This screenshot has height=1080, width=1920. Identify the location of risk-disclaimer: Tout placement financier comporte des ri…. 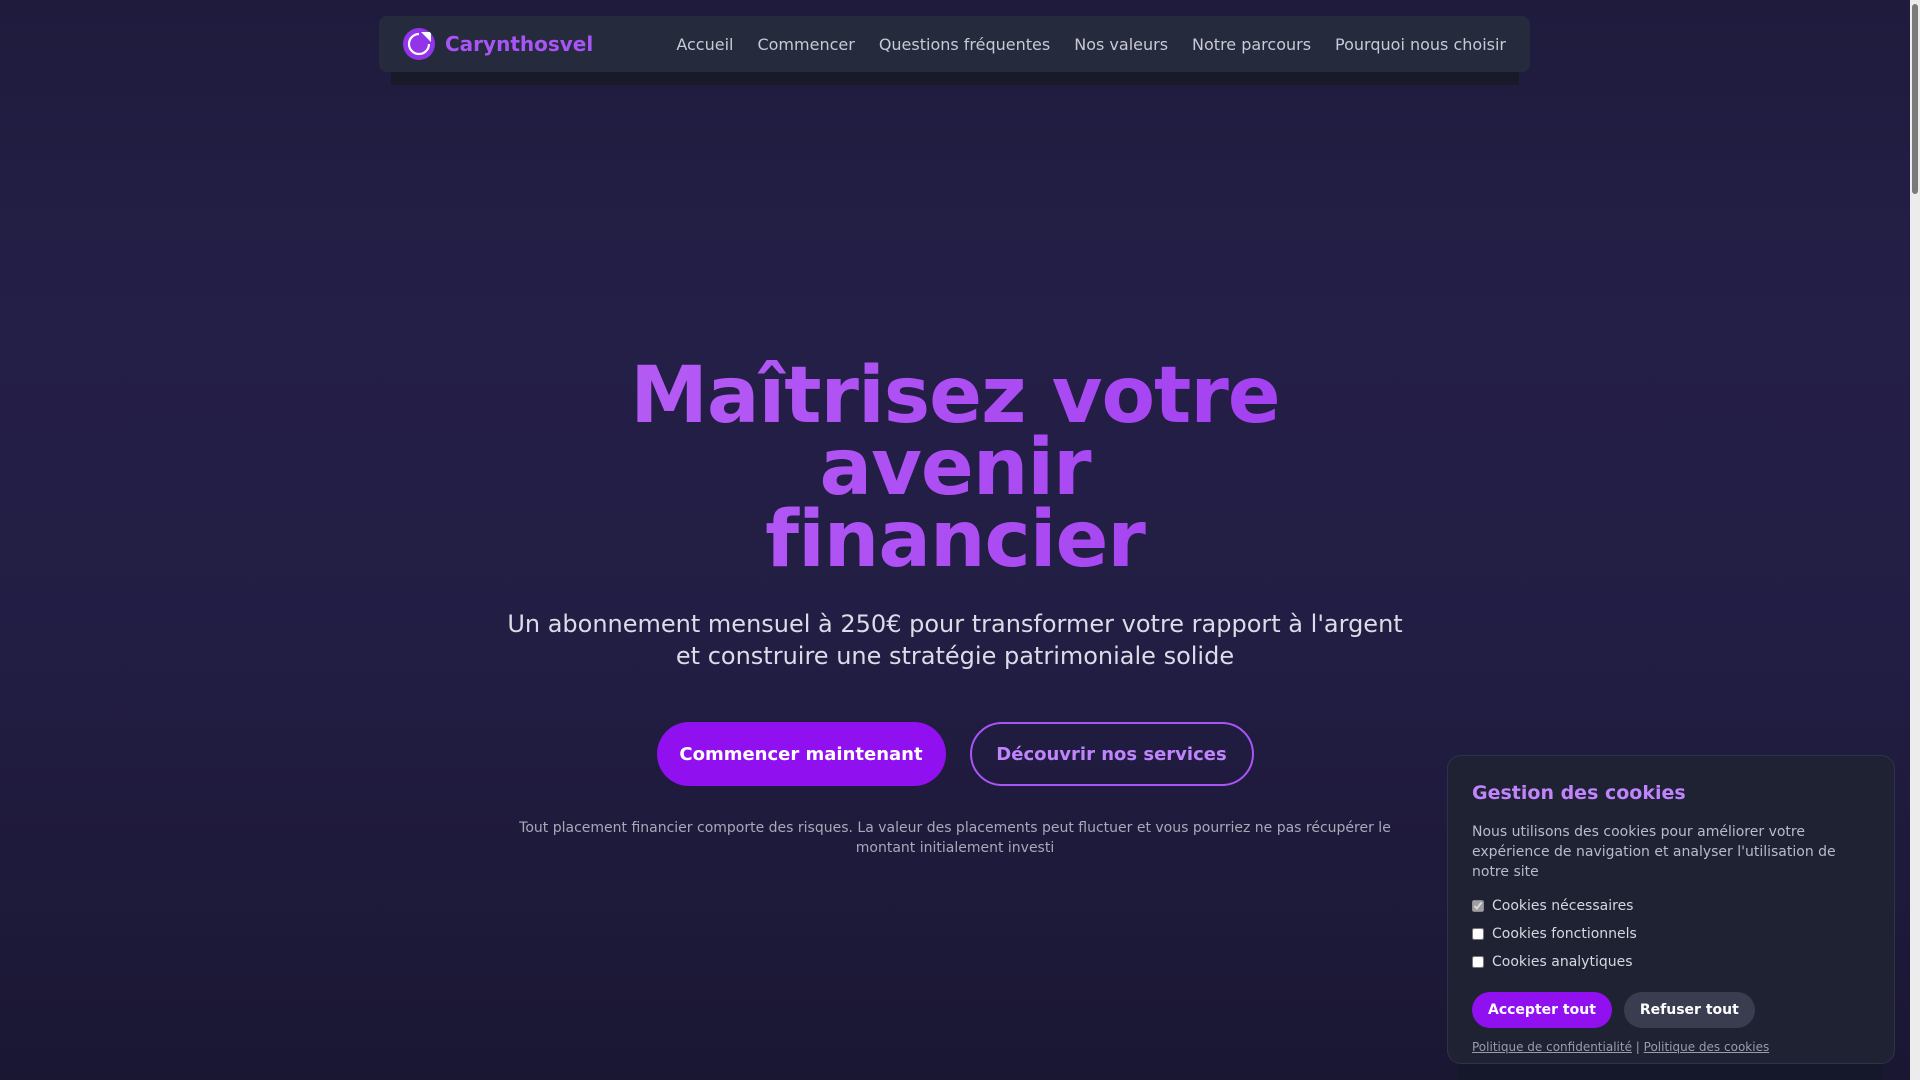
(955, 838).